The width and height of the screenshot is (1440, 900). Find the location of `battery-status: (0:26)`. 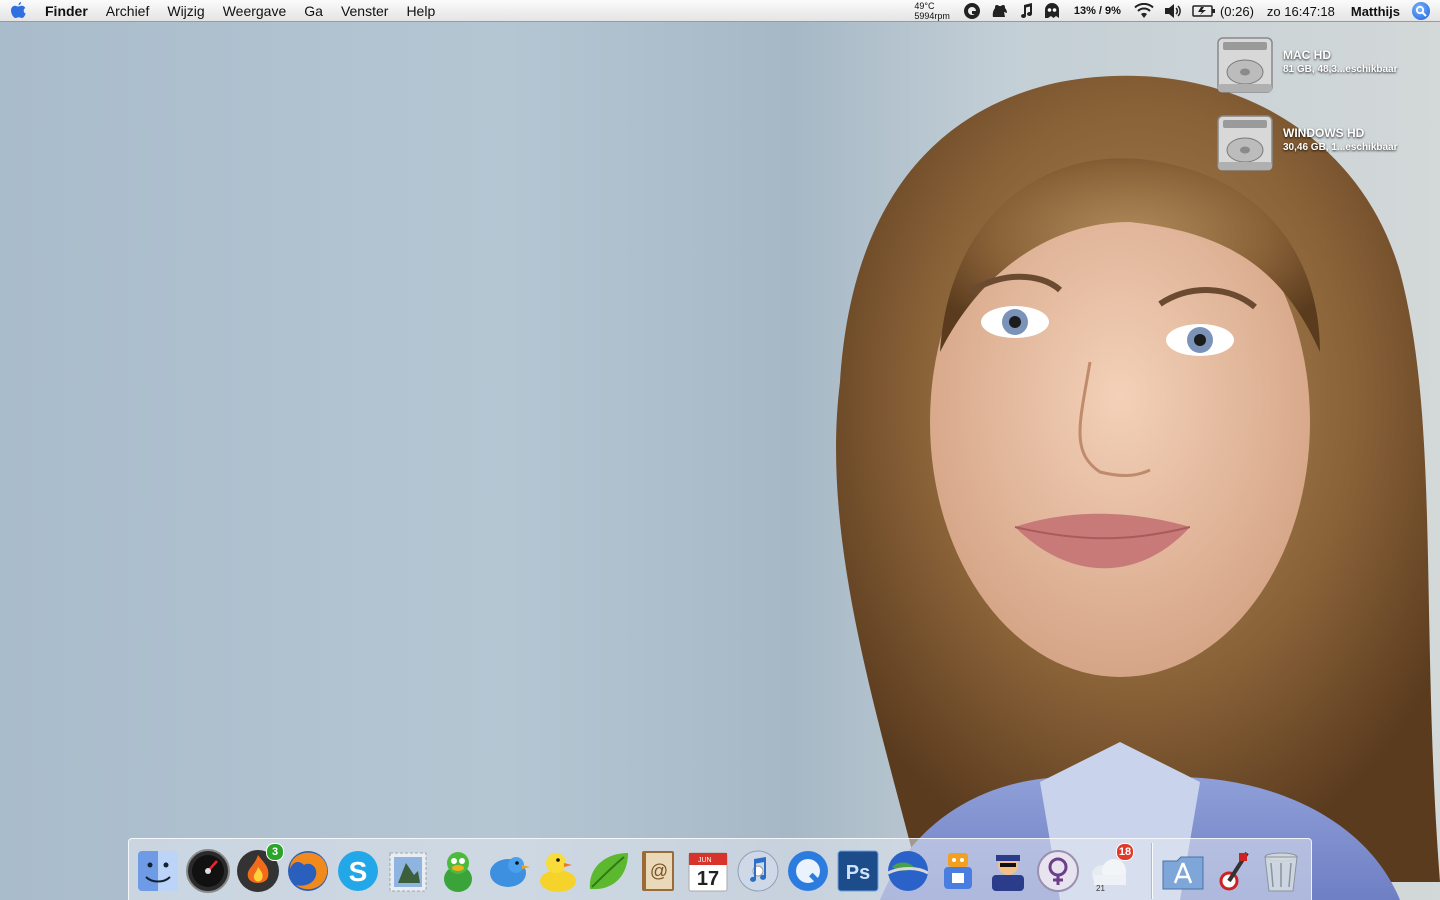

battery-status: (0:26) is located at coordinates (1223, 11).